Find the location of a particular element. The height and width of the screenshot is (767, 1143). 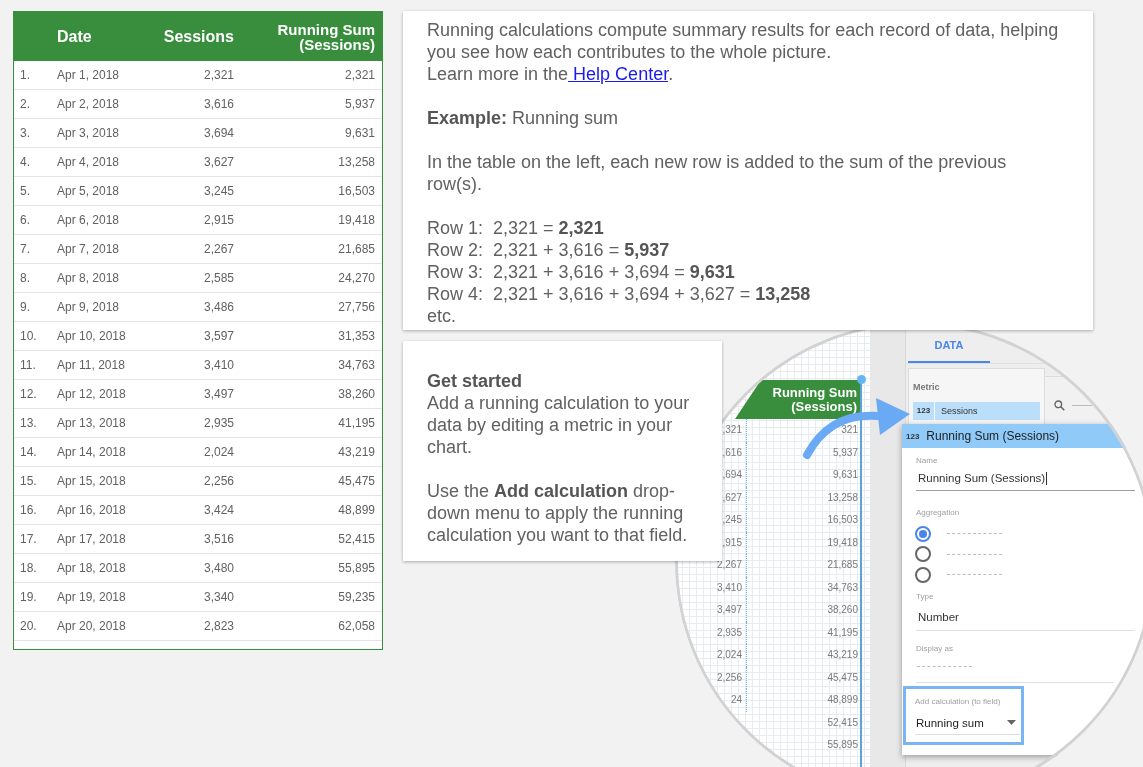

row-number: 4. is located at coordinates (25, 162).